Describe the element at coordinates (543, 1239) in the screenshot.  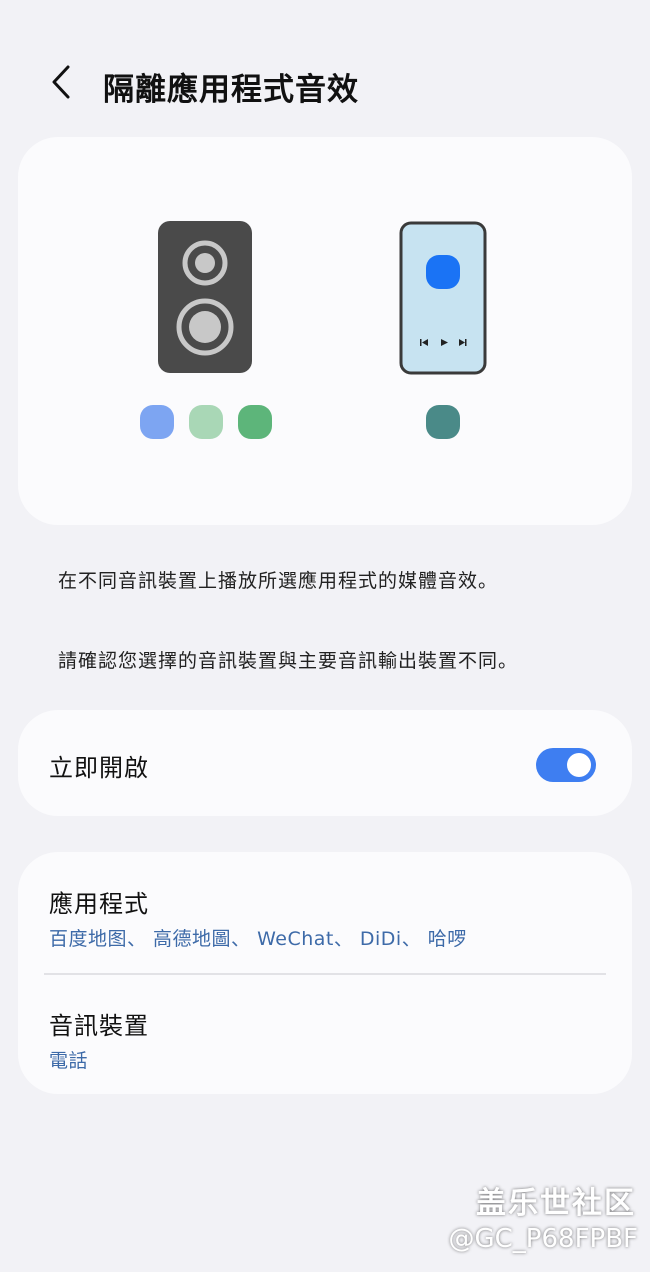
I see `watermark-user: @GC_P68FPBF` at that location.